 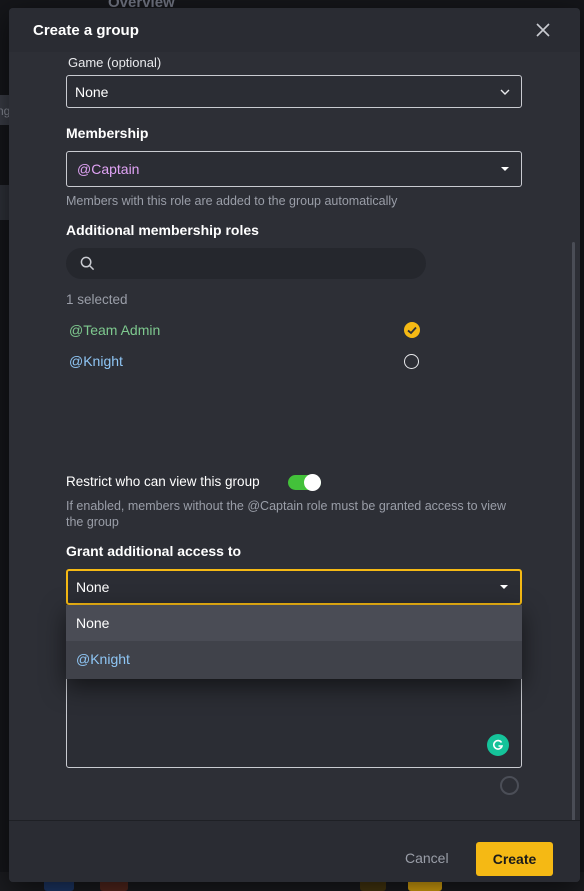 What do you see at coordinates (294, 660) in the screenshot?
I see `dropdown-option-knight: @Knight` at bounding box center [294, 660].